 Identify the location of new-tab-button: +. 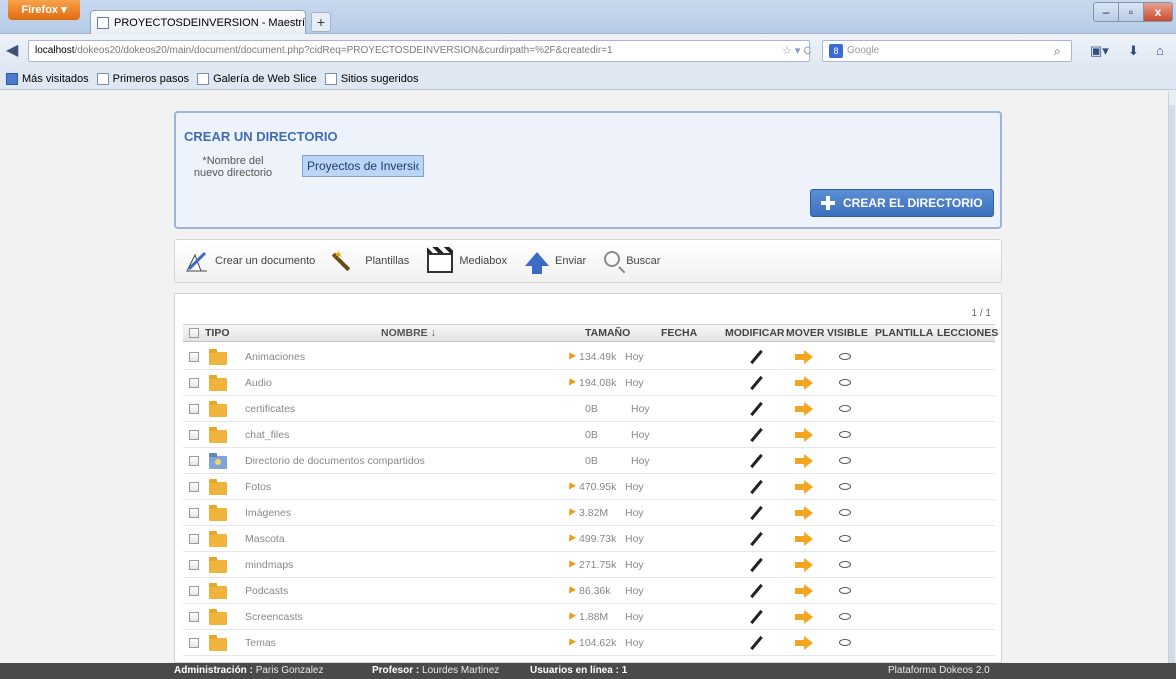
(321, 22).